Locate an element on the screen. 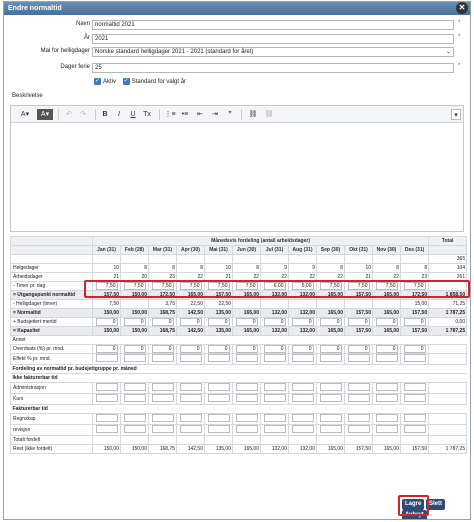 Image resolution: width=474 pixels, height=522 pixels. link-icon: ⛓ is located at coordinates (253, 114).